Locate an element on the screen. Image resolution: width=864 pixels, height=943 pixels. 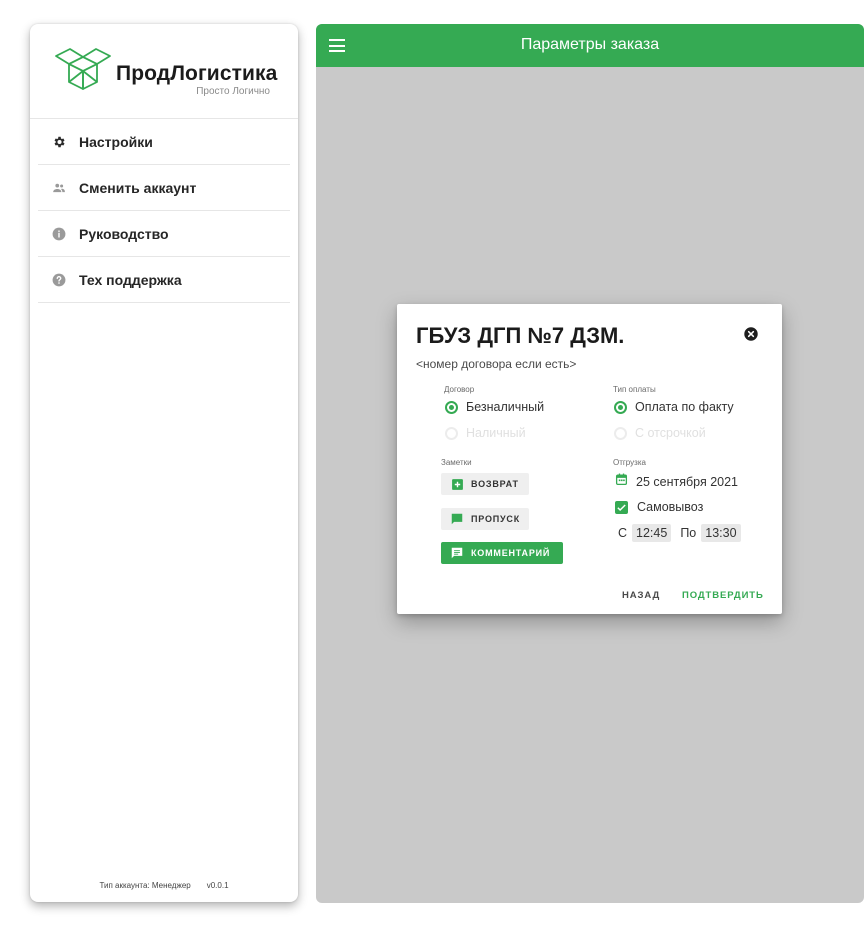
radio-deferred: С отсрочкой is located at coordinates (660, 433).